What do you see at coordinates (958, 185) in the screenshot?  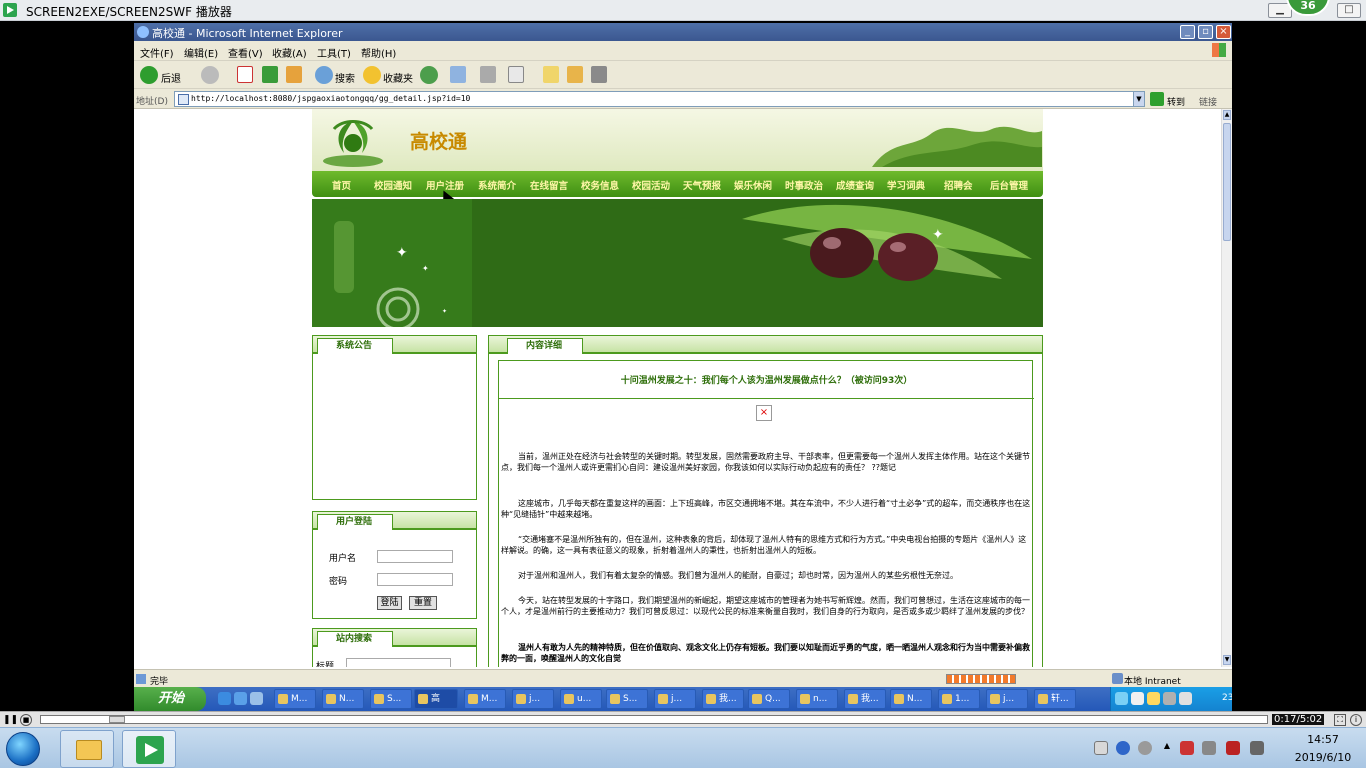 I see `nav-job-fair: 招聘会` at bounding box center [958, 185].